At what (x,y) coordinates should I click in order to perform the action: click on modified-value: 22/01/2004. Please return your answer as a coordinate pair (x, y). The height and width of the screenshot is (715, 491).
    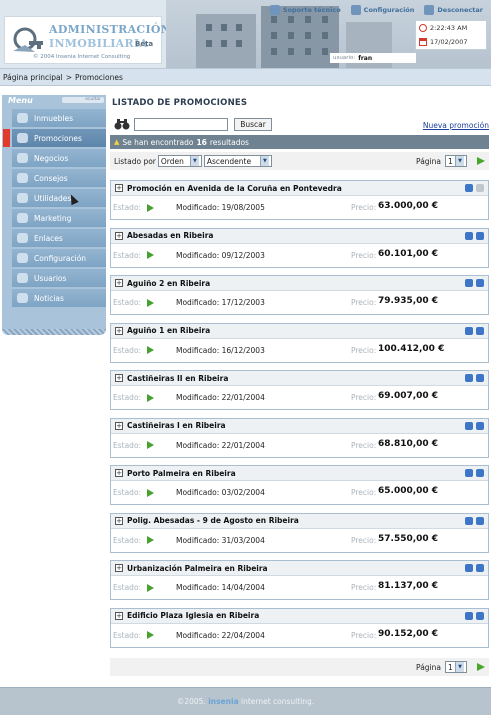
    Looking at the image, I should click on (243, 445).